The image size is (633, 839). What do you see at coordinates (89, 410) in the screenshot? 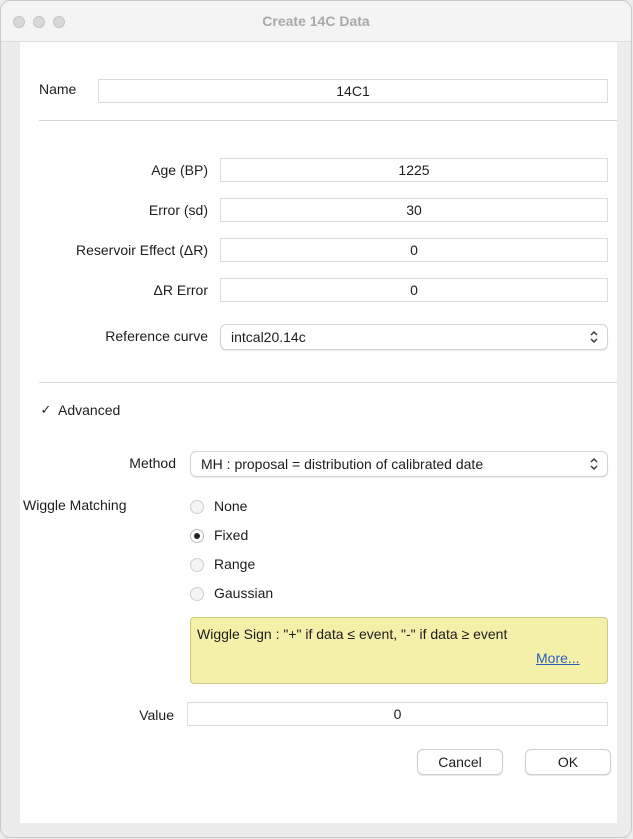
I see `advanced-label: Advanced` at bounding box center [89, 410].